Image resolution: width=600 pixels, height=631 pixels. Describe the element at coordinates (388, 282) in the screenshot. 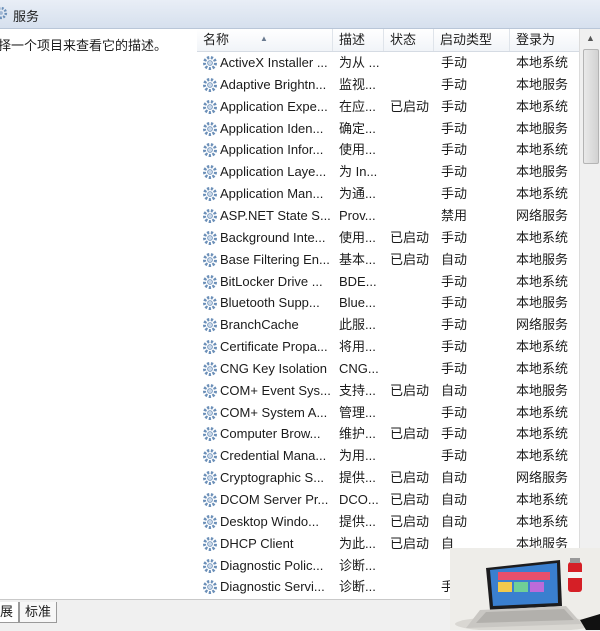

I see `table-row: BitLocker Drive ... BDE... 手动 本地系统` at that location.